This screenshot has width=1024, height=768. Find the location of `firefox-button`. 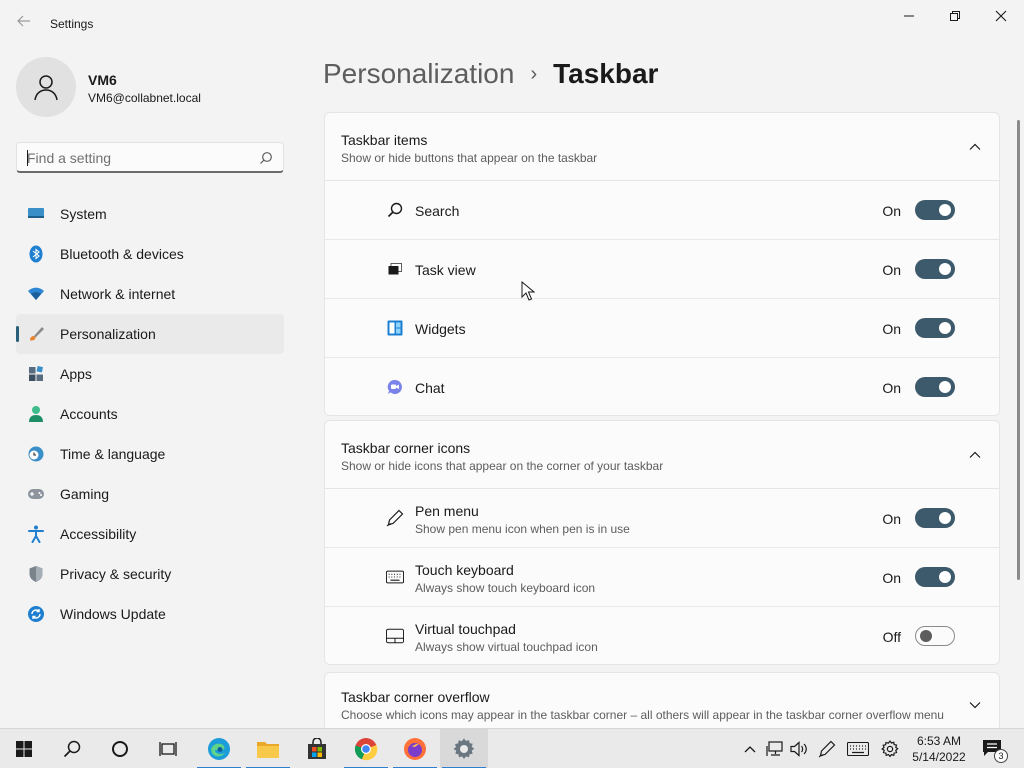

firefox-button is located at coordinates (415, 748).